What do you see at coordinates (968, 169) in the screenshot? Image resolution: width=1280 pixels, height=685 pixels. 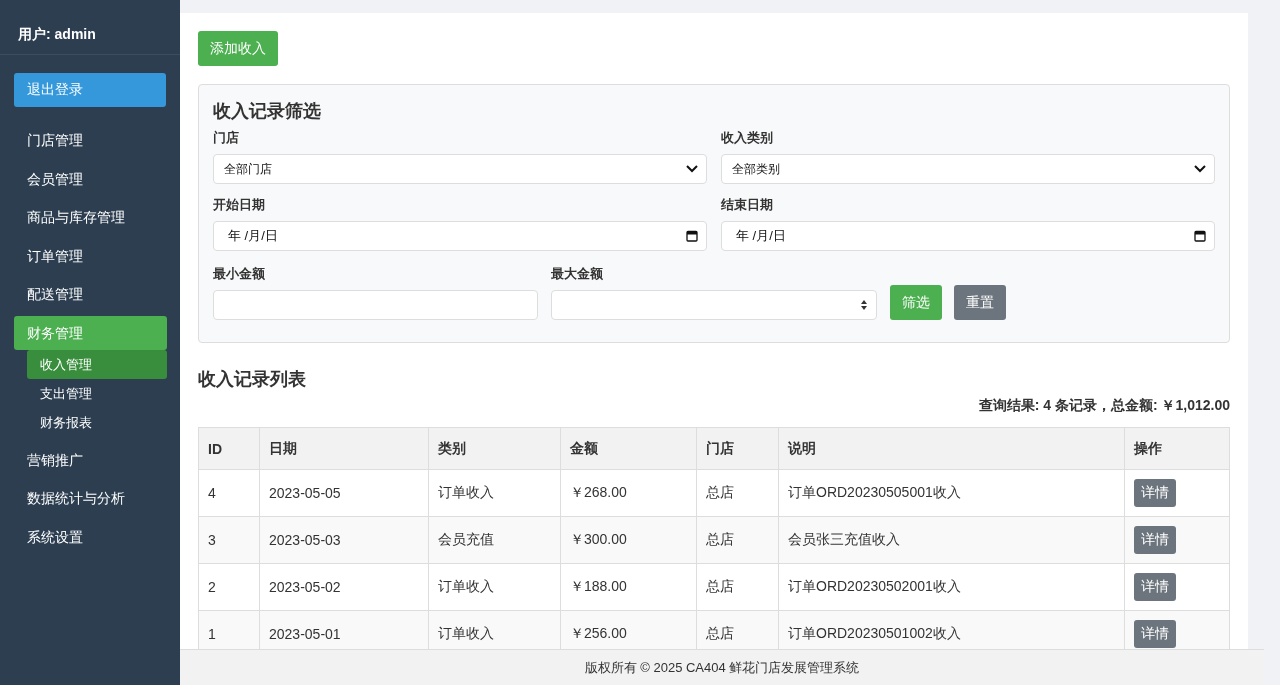 I see `category-select: 全部类别` at bounding box center [968, 169].